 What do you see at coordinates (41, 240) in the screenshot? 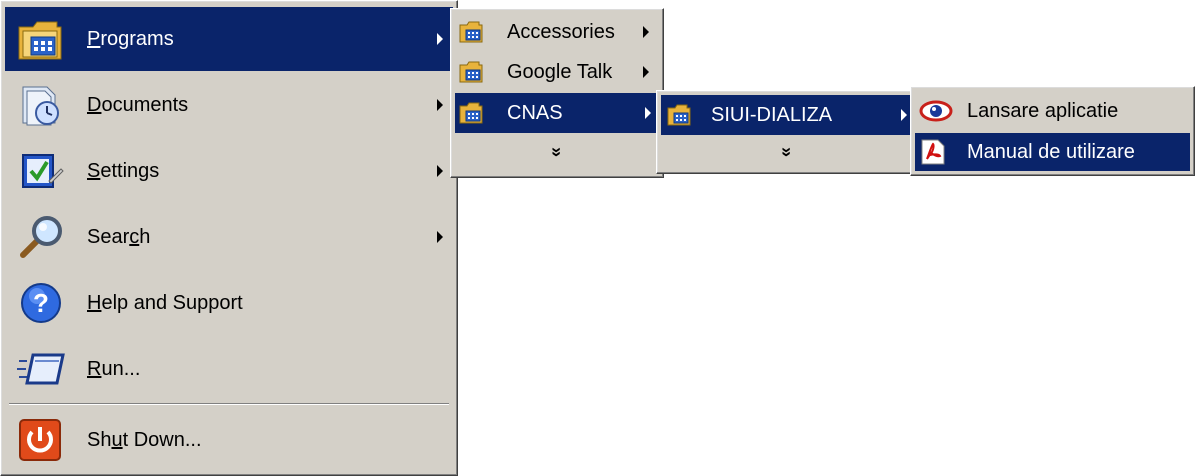
I see `search-icon` at bounding box center [41, 240].